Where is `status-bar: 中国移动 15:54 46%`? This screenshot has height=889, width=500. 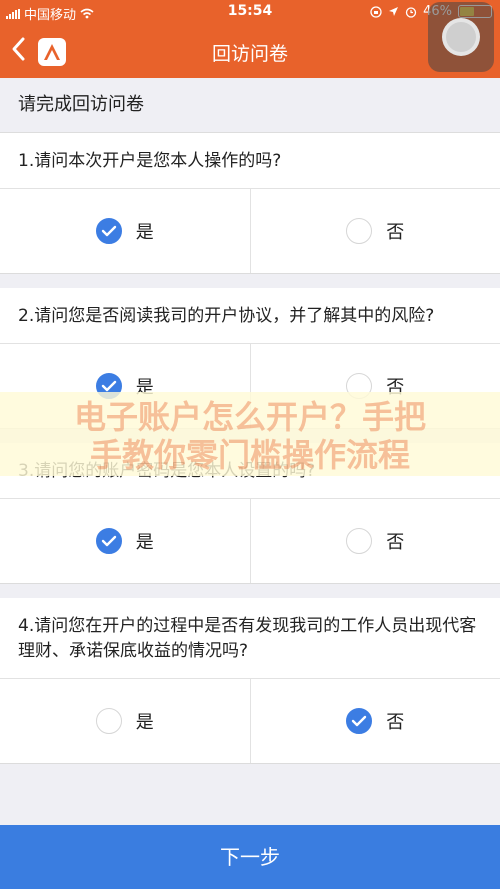
status-bar: 中国移动 15:54 46% is located at coordinates (250, 12).